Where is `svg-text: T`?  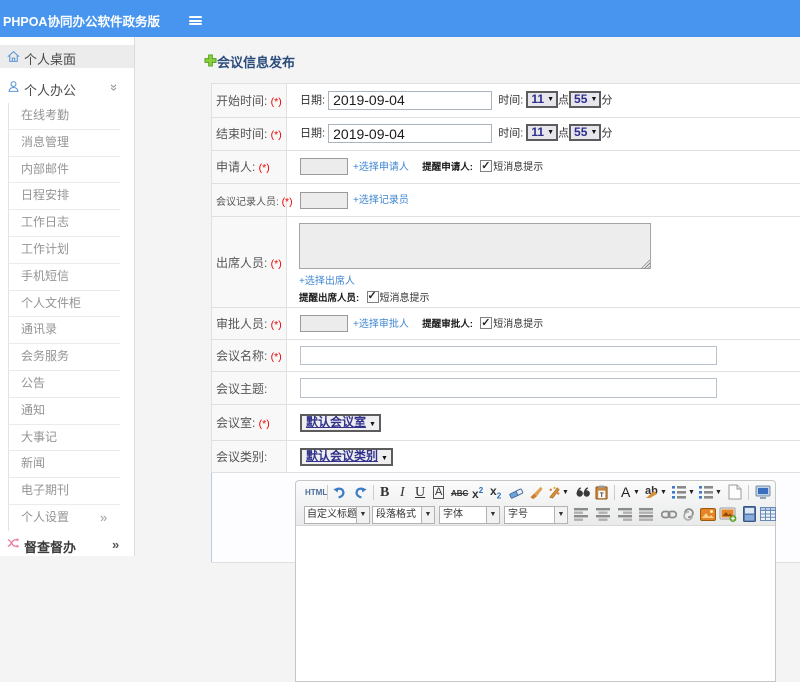
svg-text: T is located at coordinates (602, 495).